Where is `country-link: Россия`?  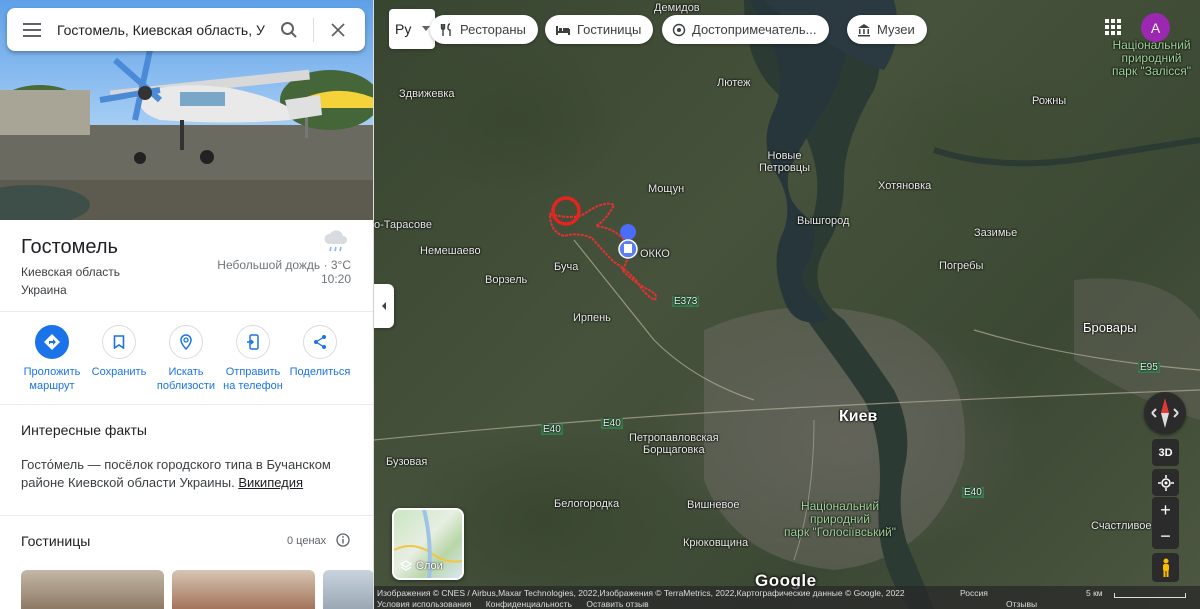
country-link: Россия is located at coordinates (974, 593).